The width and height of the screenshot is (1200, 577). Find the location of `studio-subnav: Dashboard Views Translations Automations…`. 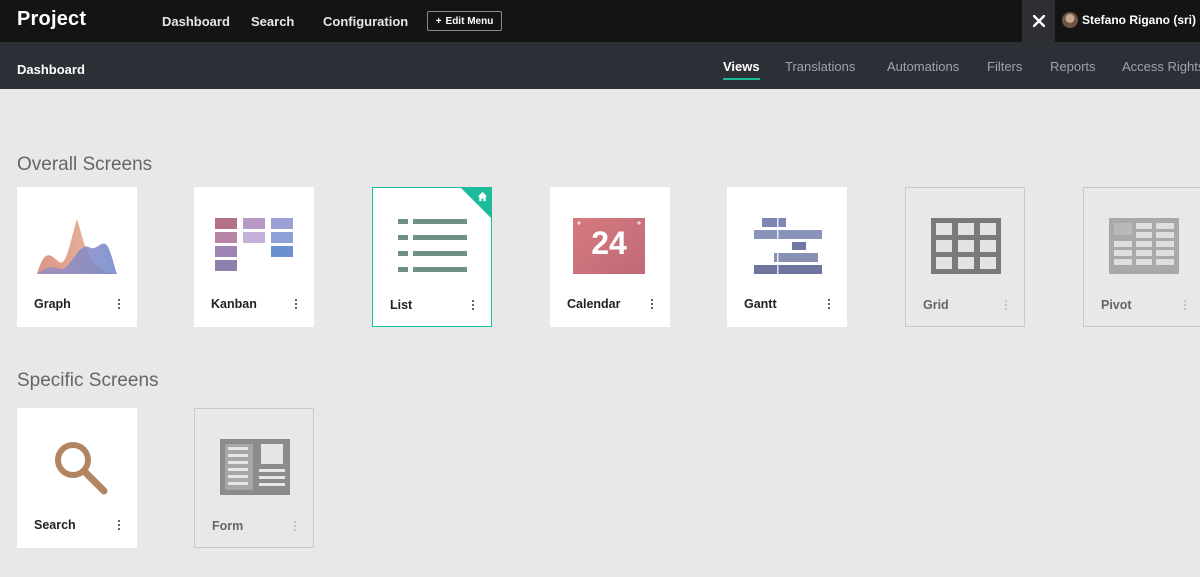

studio-subnav: Dashboard Views Translations Automations… is located at coordinates (600, 65).